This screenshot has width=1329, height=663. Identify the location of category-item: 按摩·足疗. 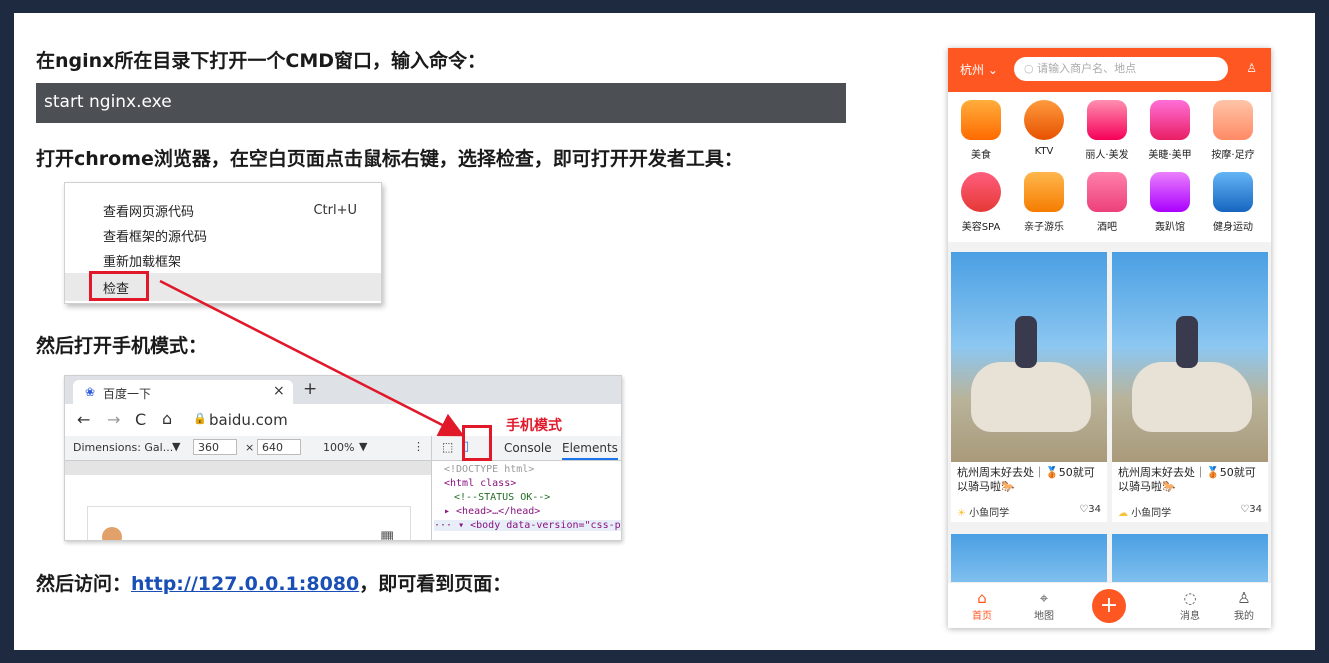
(1233, 130).